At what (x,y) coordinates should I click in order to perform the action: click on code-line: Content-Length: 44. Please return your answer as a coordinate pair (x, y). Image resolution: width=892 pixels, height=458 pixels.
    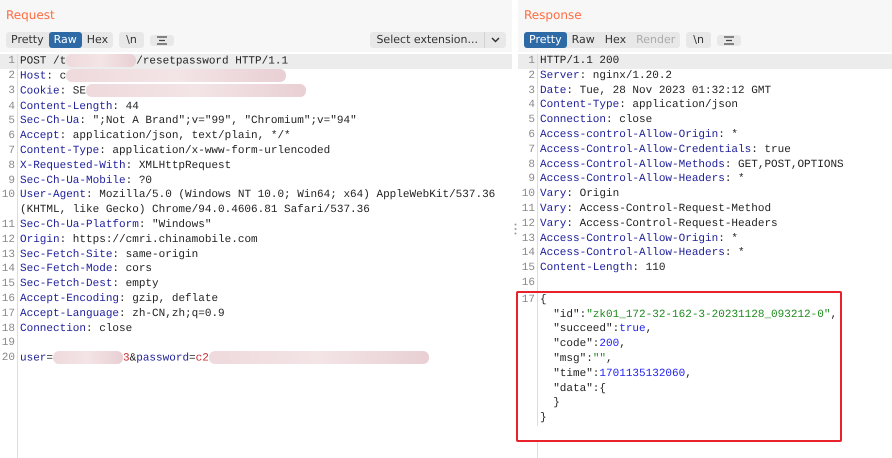
    Looking at the image, I should click on (79, 107).